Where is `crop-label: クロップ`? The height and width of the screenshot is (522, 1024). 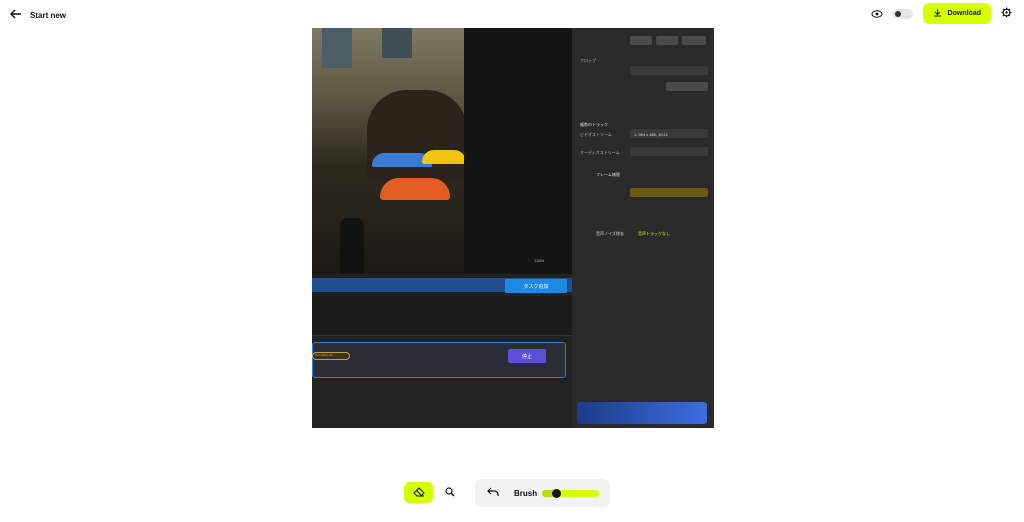
crop-label: クロップ is located at coordinates (588, 60).